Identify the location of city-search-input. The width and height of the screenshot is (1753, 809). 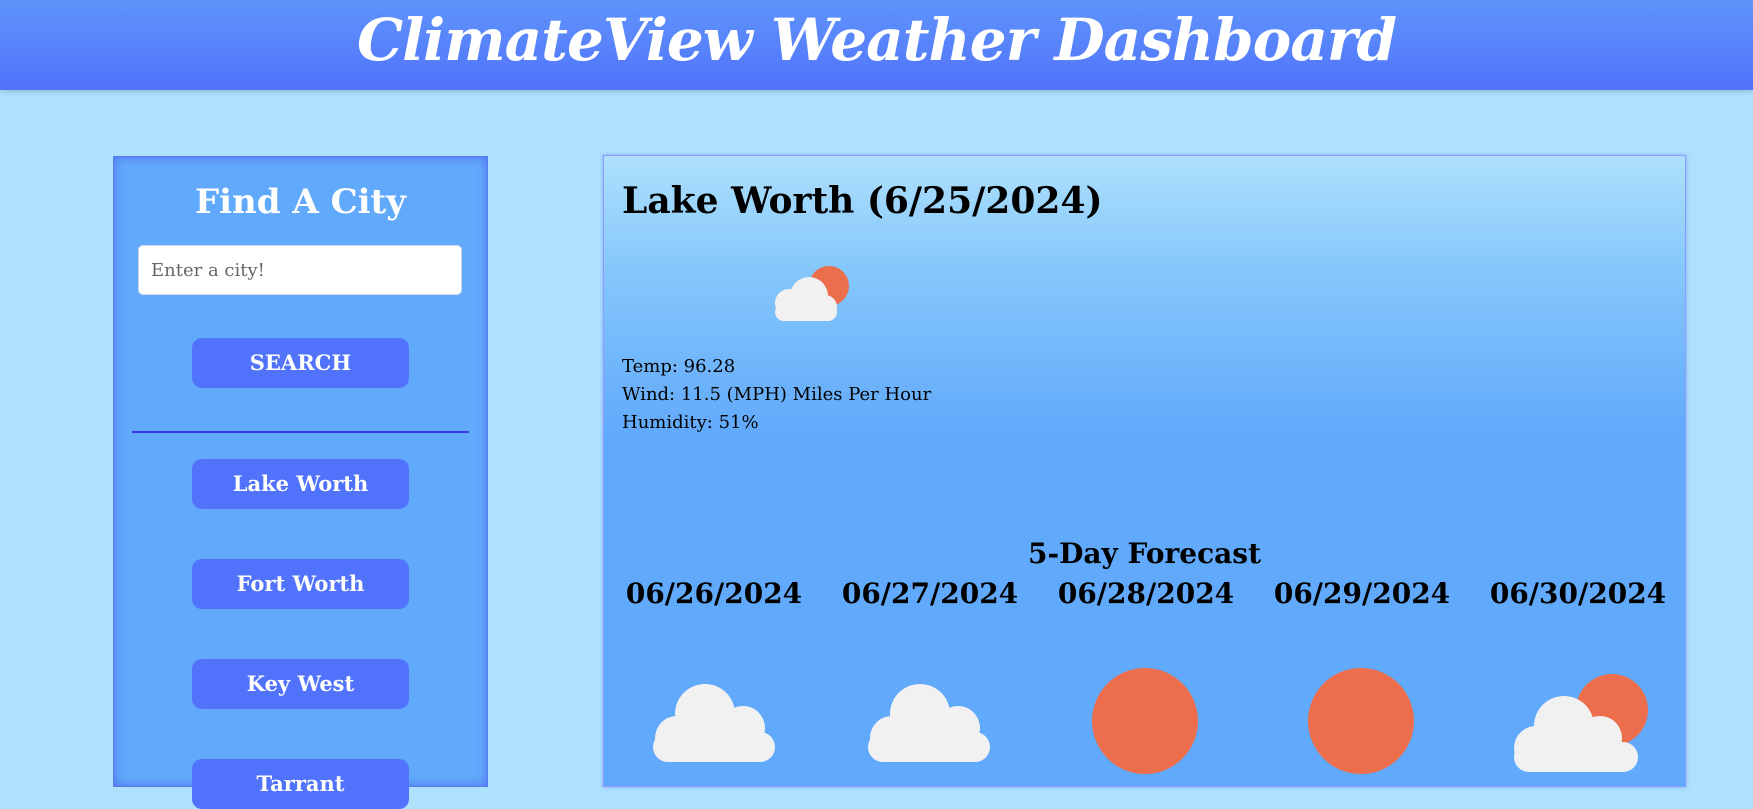
(300, 270).